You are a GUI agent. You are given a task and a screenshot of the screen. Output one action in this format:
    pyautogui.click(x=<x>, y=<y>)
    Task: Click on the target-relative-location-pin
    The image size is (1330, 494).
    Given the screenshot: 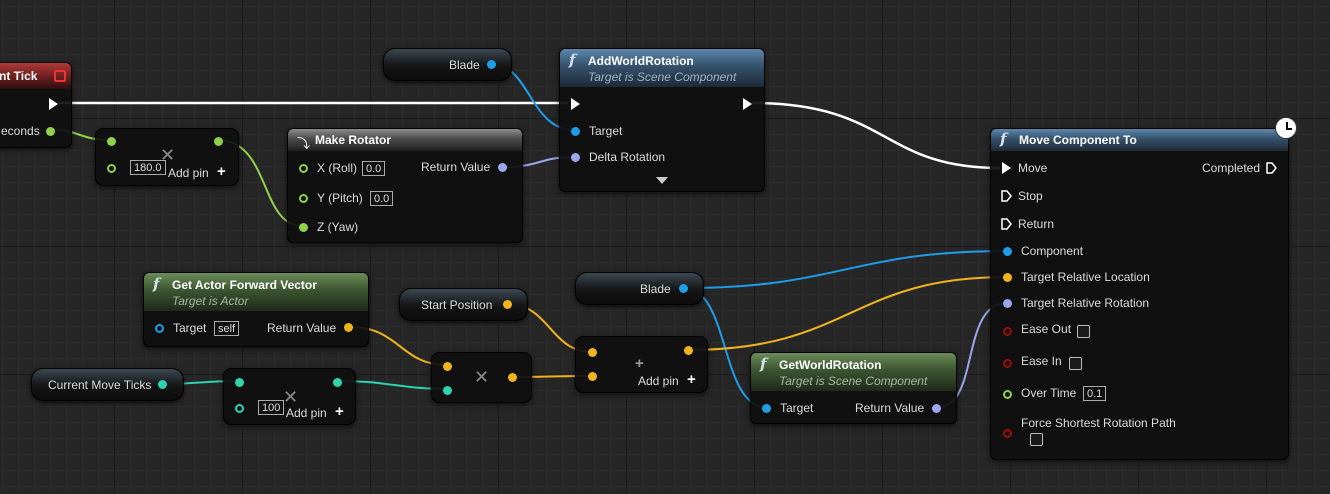 What is the action you would take?
    pyautogui.click(x=1007, y=277)
    